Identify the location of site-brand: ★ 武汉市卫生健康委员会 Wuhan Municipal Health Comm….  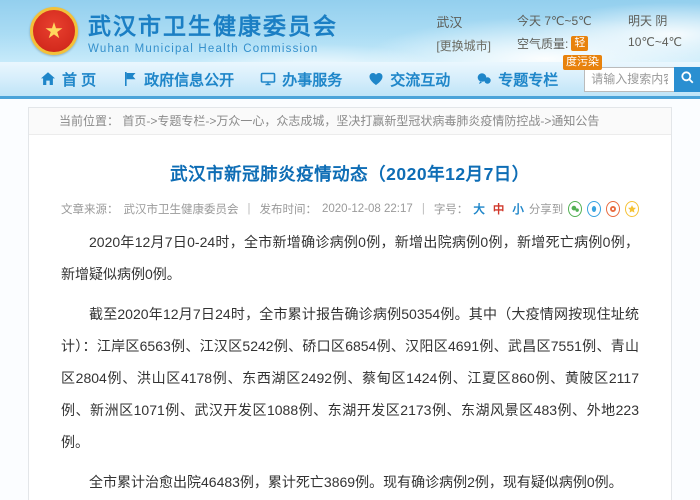
(184, 31).